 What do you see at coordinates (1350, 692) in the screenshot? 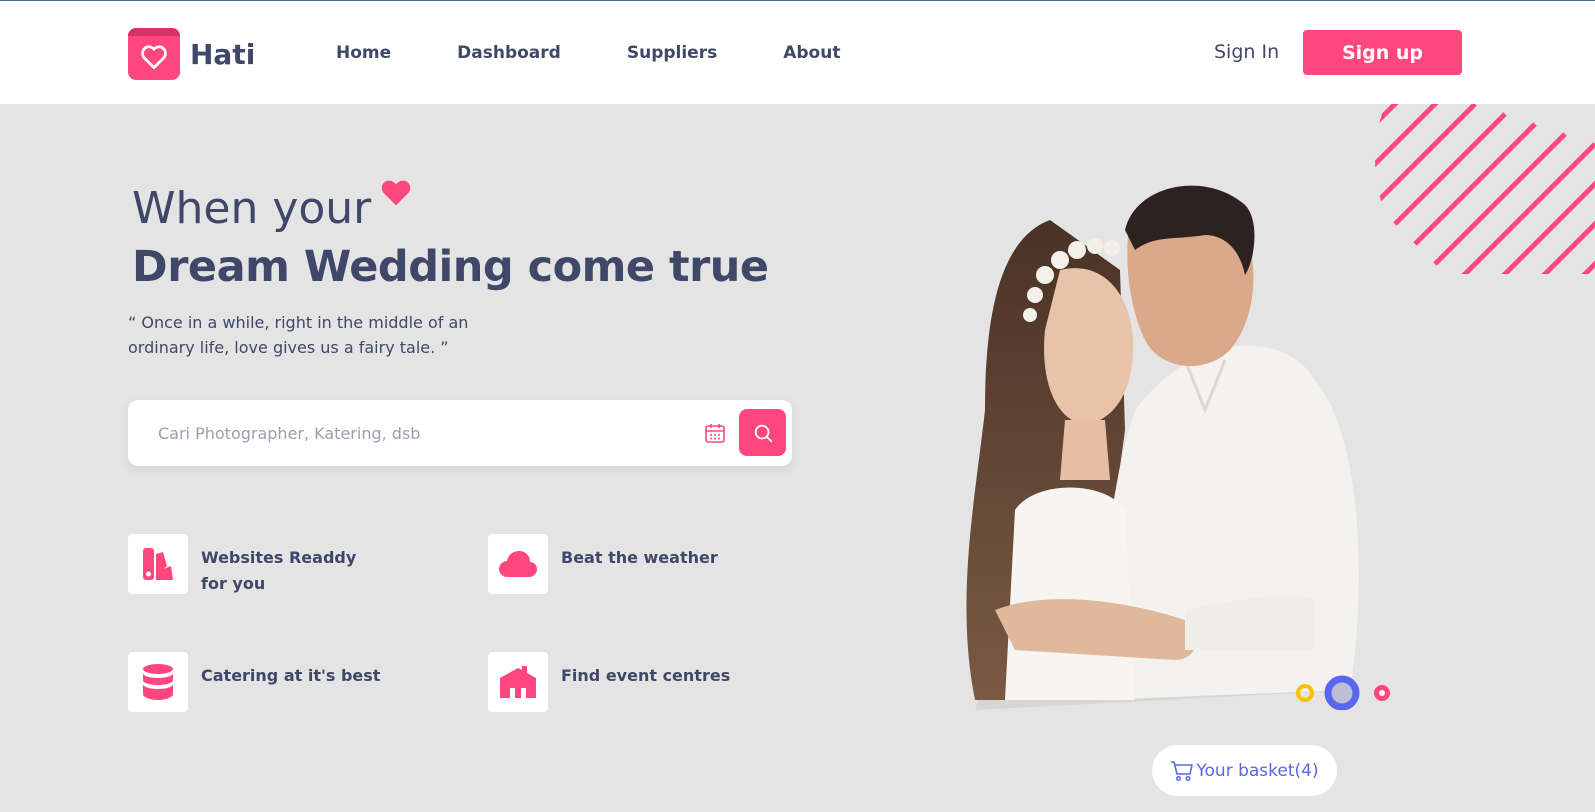
I see `carousel-dots` at bounding box center [1350, 692].